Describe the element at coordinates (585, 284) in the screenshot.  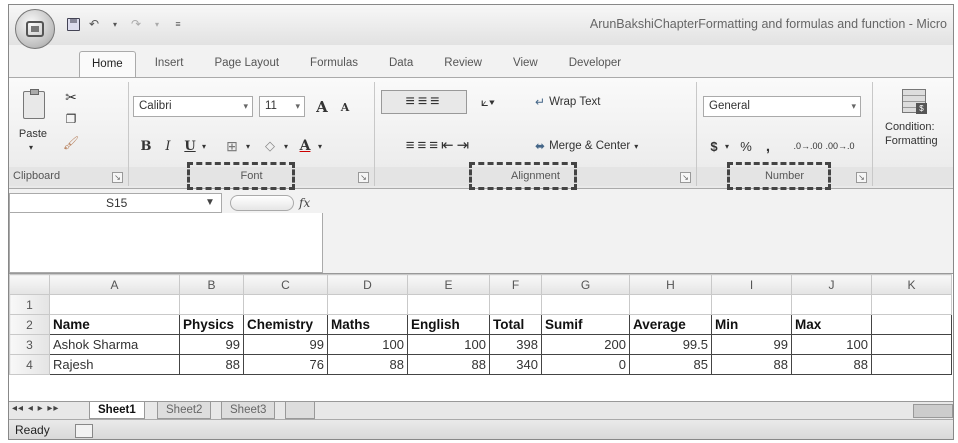
I see `column-header: G` at that location.